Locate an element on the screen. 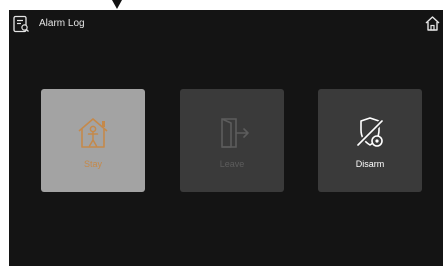 The height and width of the screenshot is (266, 443). document-search-icon is located at coordinates (21, 24).